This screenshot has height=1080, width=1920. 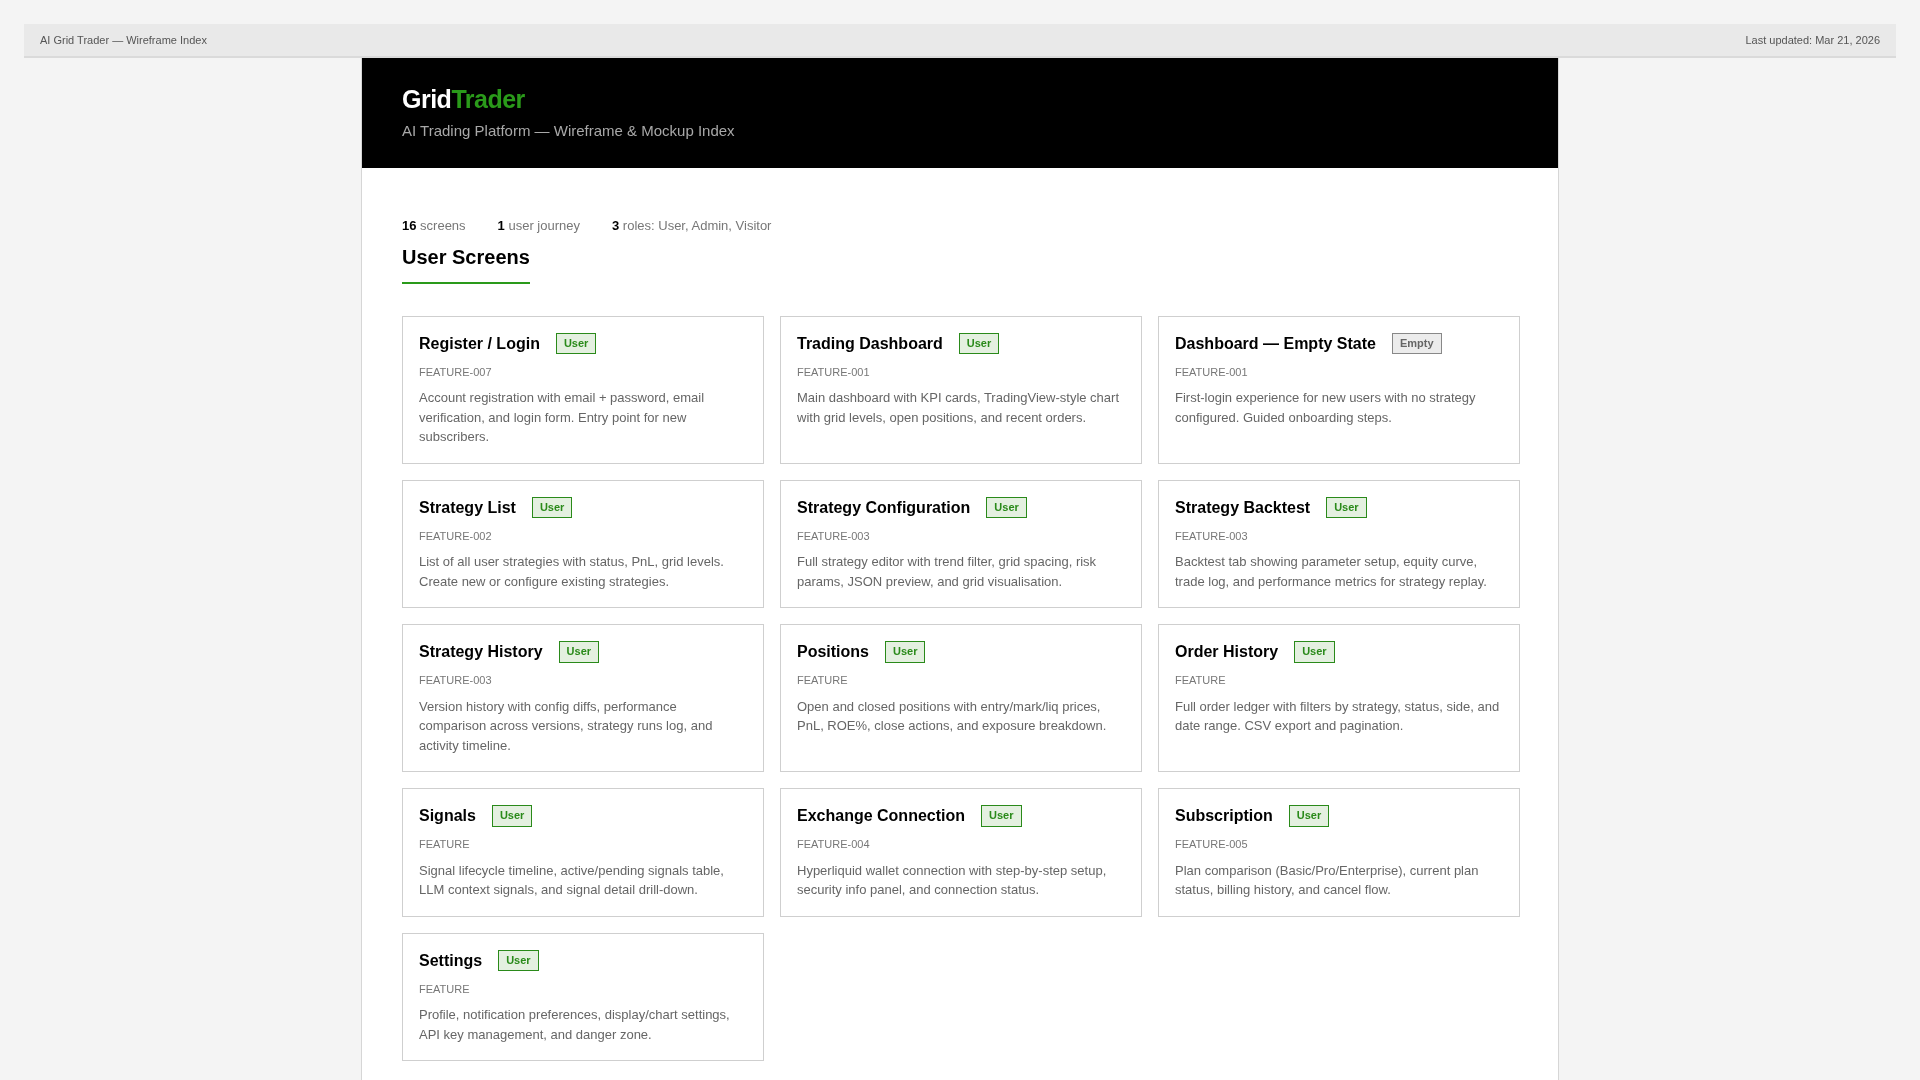 What do you see at coordinates (833, 652) in the screenshot?
I see `card-title: Positions` at bounding box center [833, 652].